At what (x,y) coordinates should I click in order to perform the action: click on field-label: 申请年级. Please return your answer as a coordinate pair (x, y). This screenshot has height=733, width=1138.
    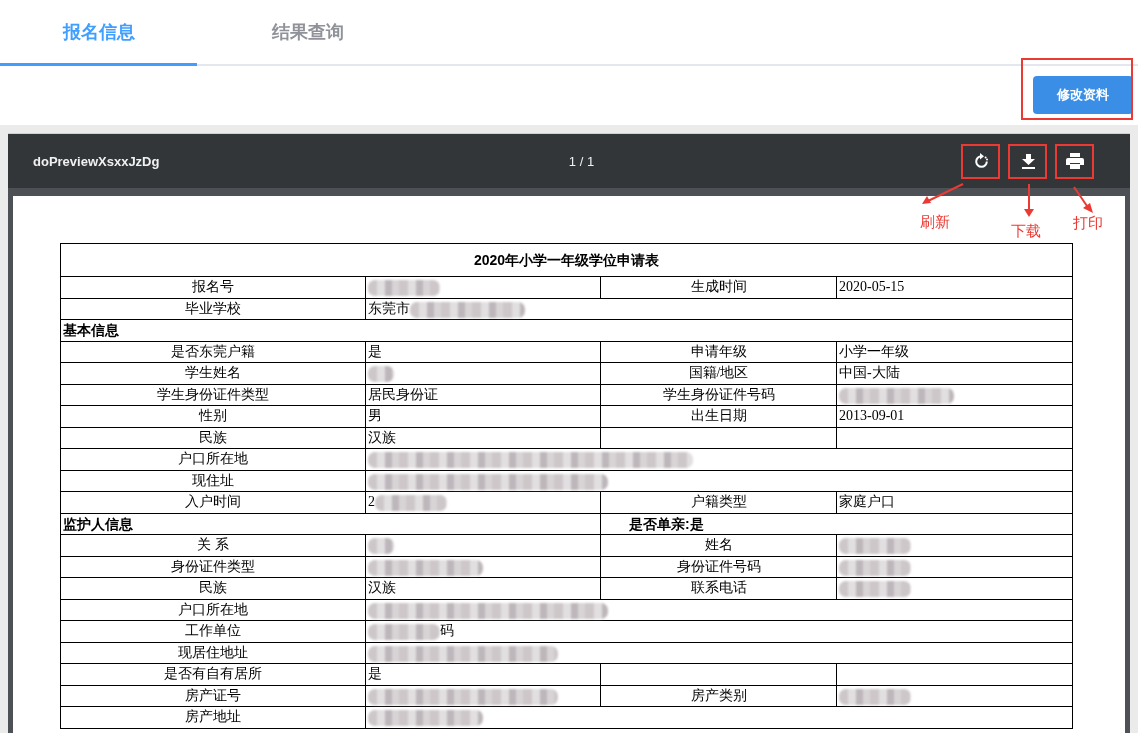
    Looking at the image, I should click on (718, 352).